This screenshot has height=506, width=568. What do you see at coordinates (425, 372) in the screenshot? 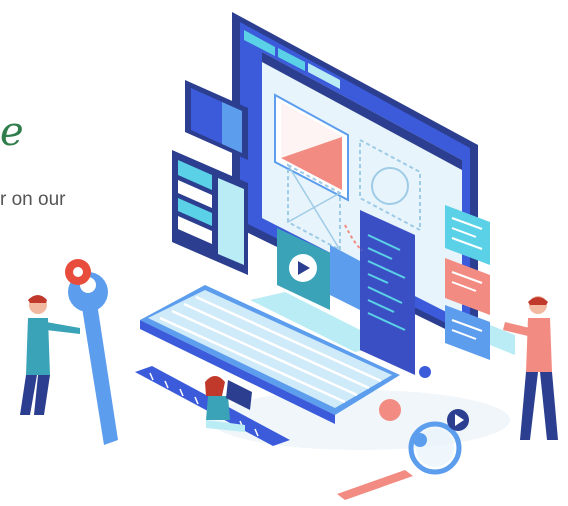
I see `settings-badge-icon` at bounding box center [425, 372].